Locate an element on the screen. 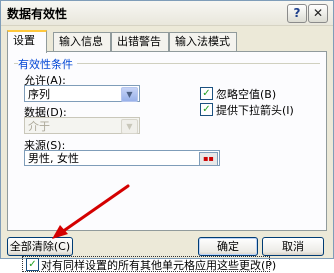 Image resolution: width=334 pixels, height=273 pixels. title-bar: 数据有效性 ? ✕ is located at coordinates (167, 13).